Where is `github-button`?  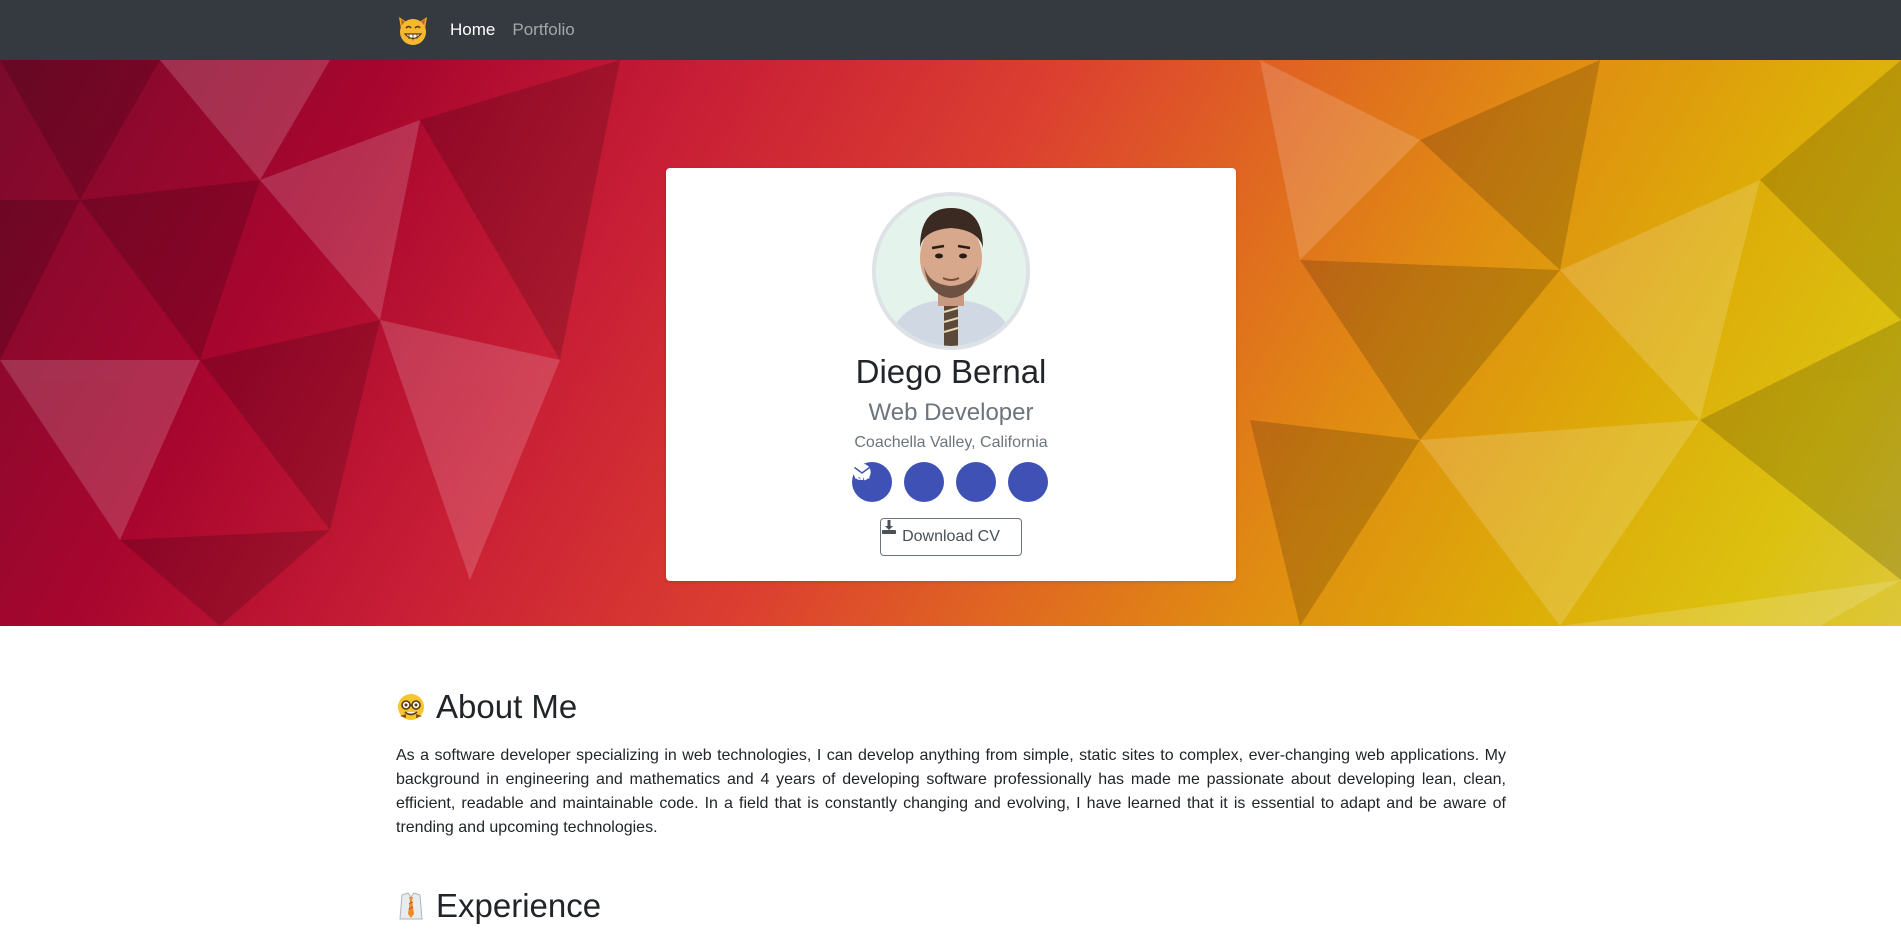
github-button is located at coordinates (924, 482).